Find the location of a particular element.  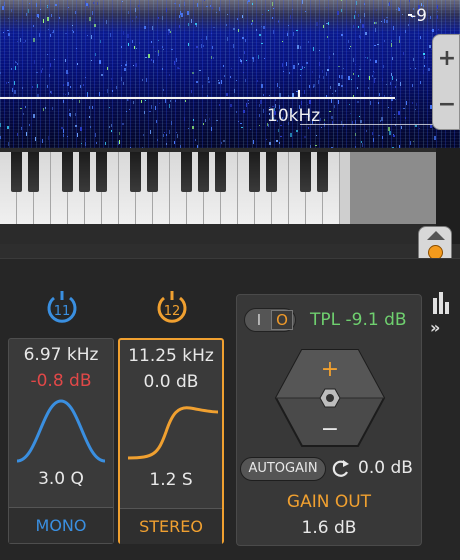

band-12-gain: 0.0 dB is located at coordinates (171, 382).